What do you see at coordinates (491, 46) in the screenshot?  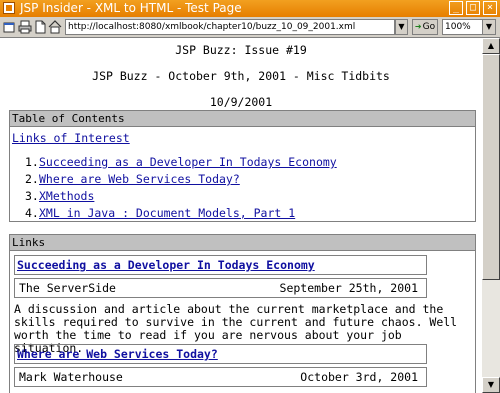 I see `scroll-up-button: ▲` at bounding box center [491, 46].